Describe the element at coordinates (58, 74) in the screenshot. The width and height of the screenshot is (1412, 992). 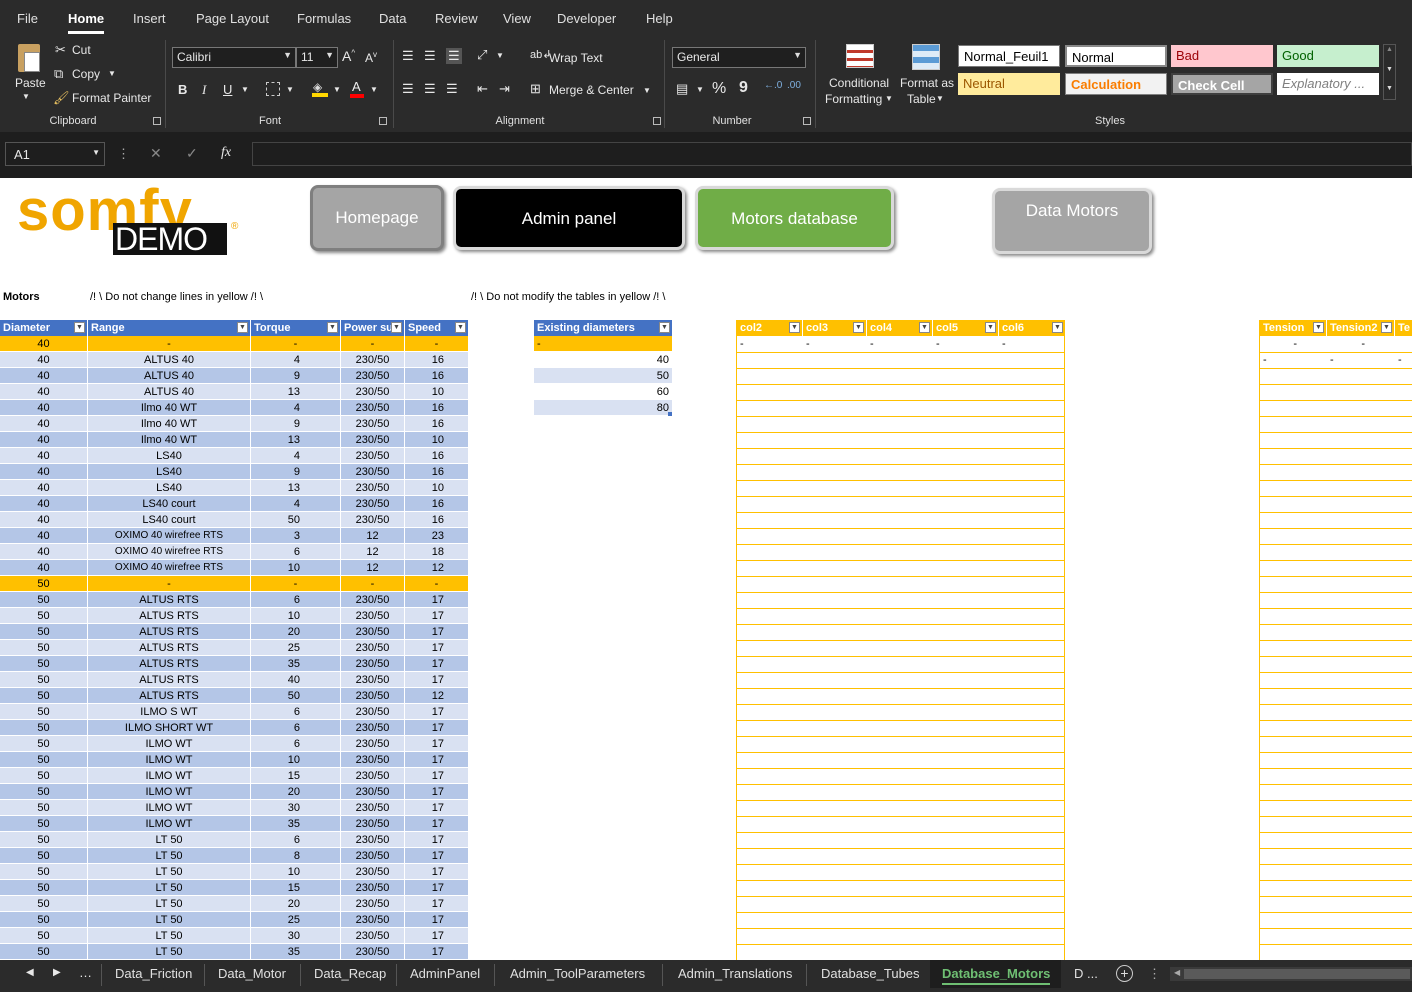
I see `copy-icon: ⧉` at that location.